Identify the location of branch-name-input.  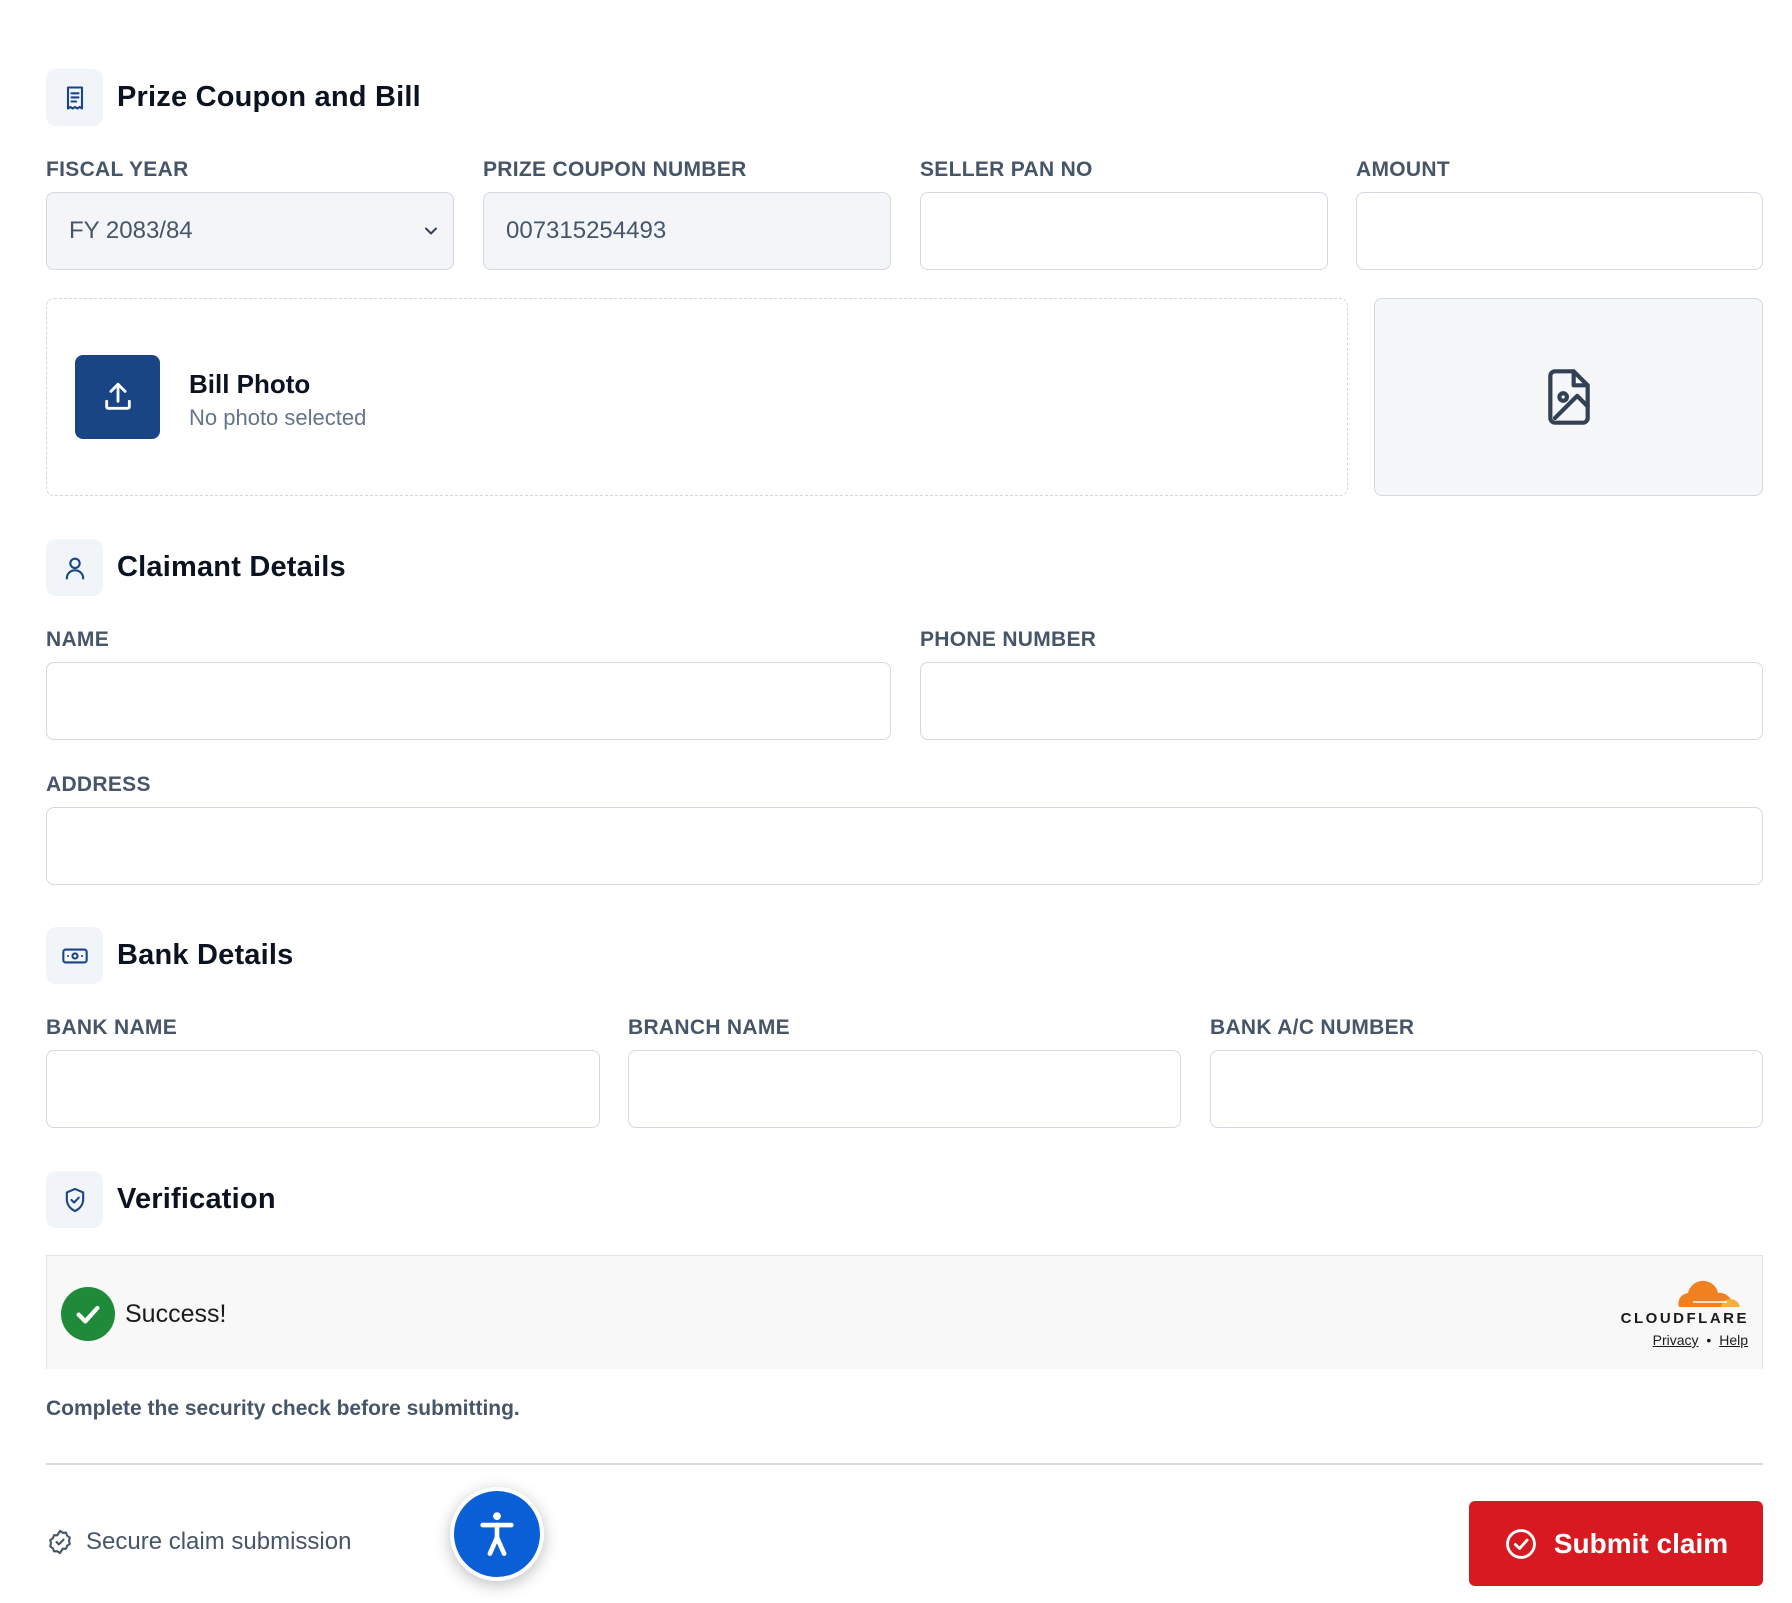
(904, 1089).